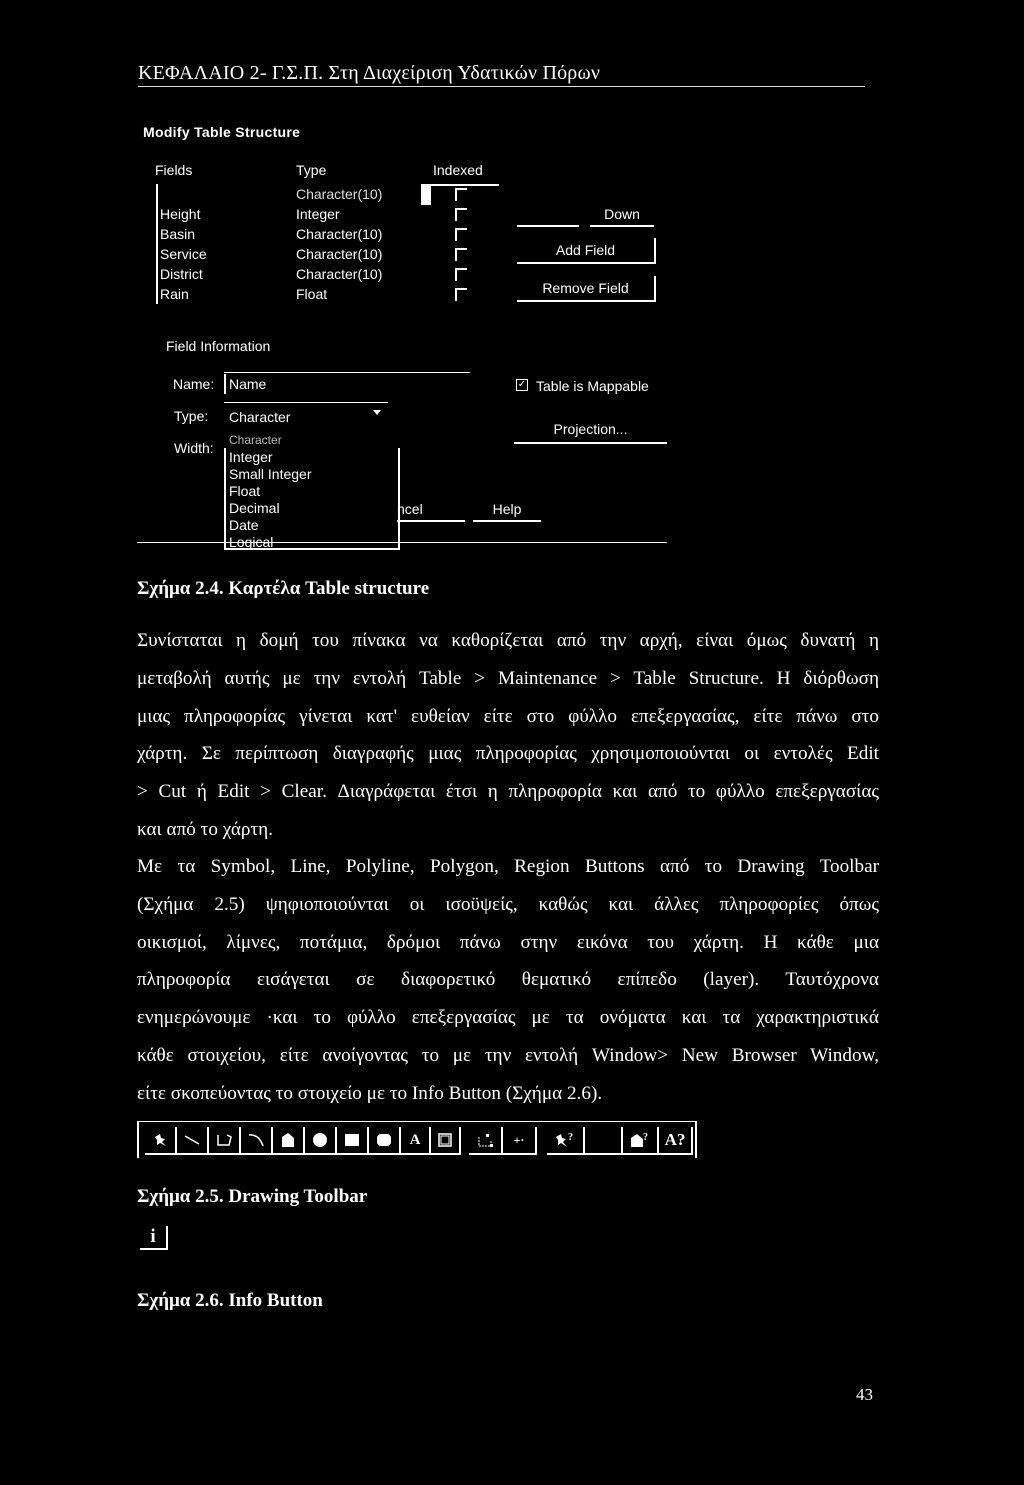  Describe the element at coordinates (244, 525) in the screenshot. I see `type-option: Date` at that location.